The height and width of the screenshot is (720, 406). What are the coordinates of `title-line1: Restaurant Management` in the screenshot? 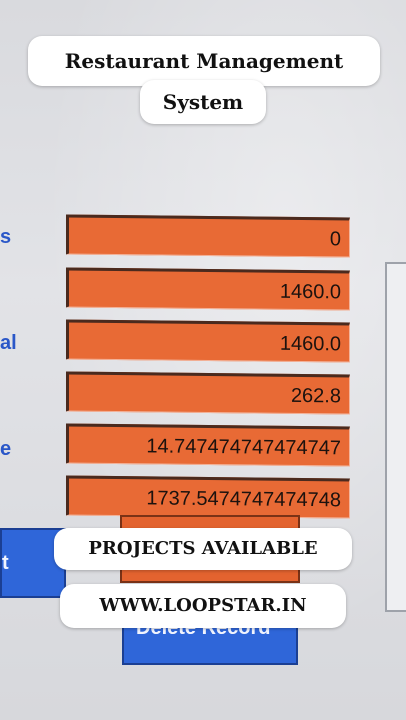 It's located at (204, 61).